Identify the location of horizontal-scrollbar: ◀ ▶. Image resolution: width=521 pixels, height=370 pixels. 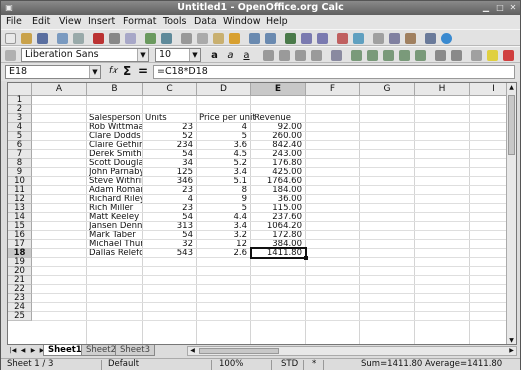
(352, 351).